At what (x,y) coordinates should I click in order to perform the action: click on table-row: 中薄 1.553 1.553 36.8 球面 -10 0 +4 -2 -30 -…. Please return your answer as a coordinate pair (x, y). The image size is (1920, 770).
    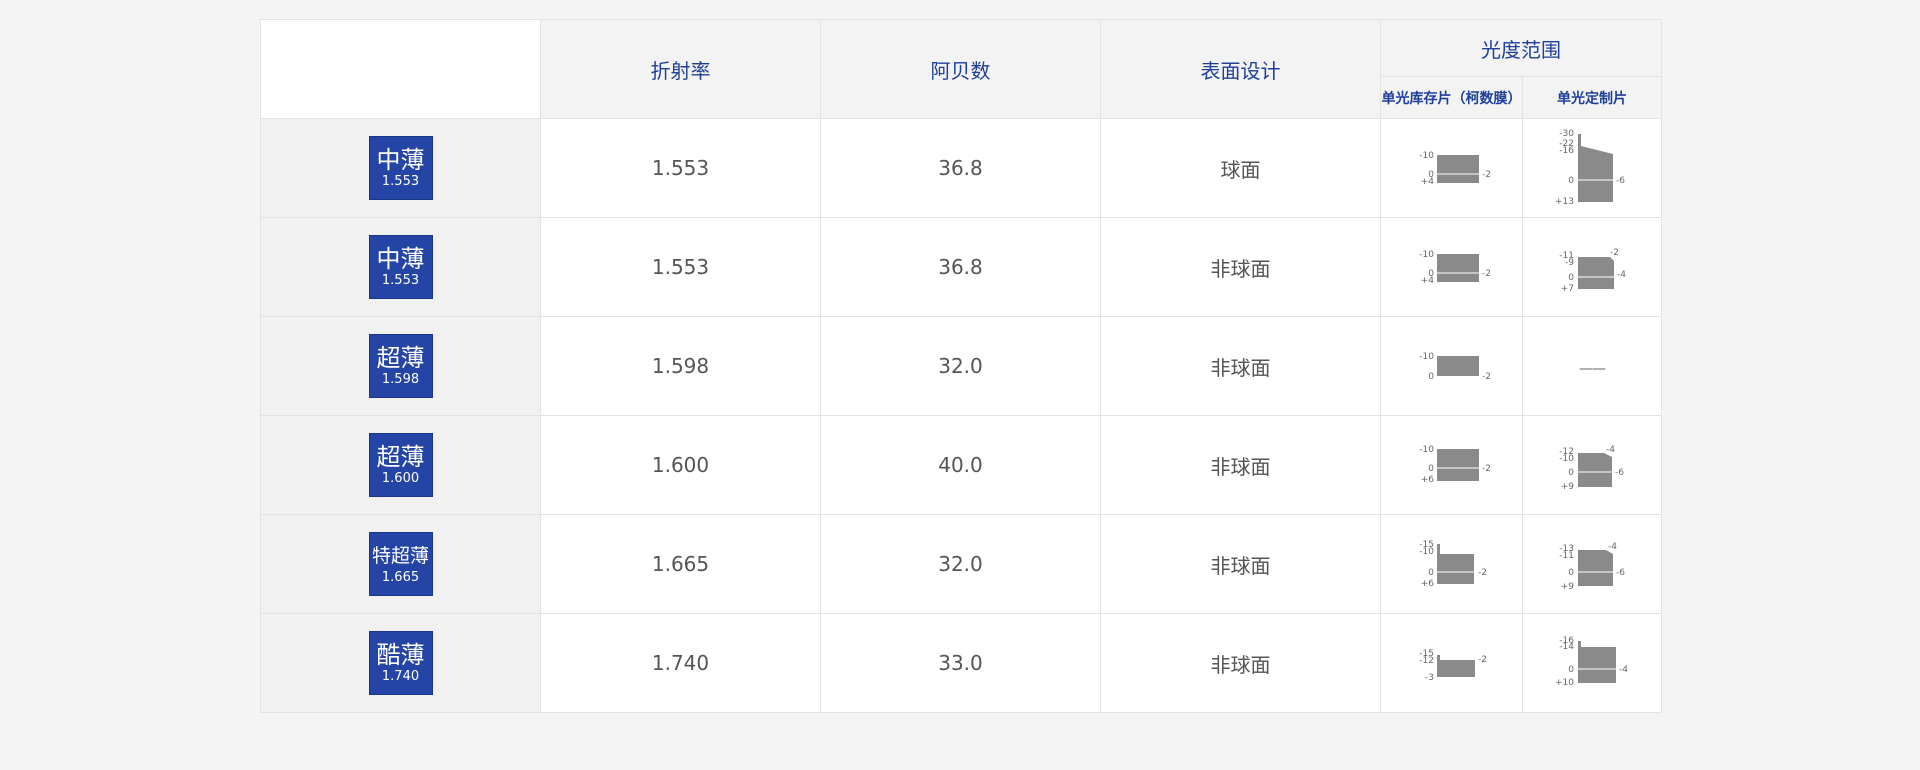
    Looking at the image, I should click on (961, 168).